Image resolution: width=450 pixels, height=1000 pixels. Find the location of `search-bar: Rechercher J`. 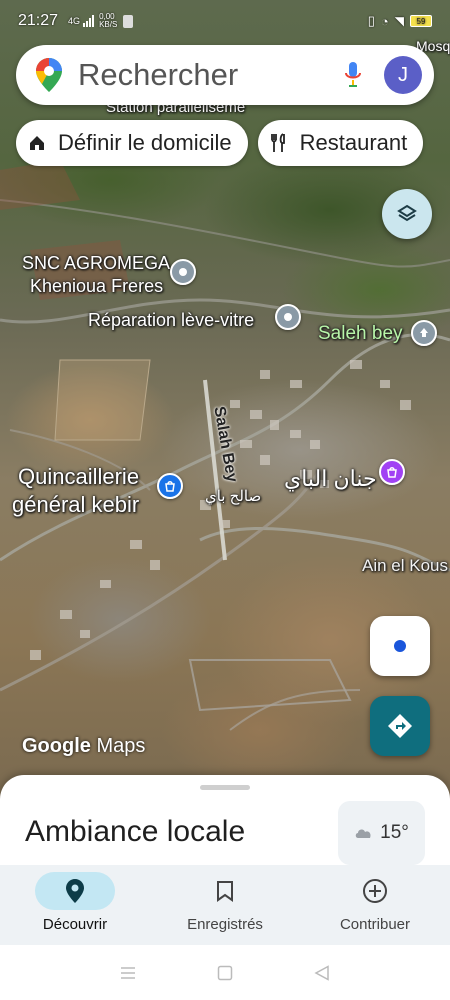

search-bar: Rechercher J is located at coordinates (225, 75).